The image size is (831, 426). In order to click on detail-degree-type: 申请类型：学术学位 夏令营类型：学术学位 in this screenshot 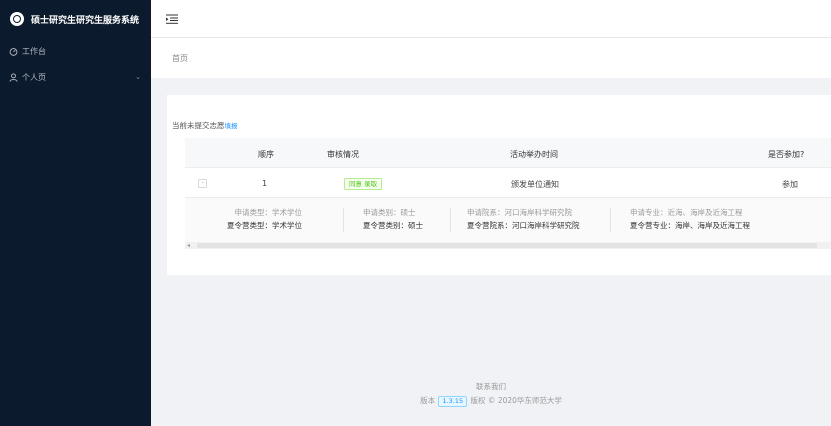, I will do `click(264, 219)`.